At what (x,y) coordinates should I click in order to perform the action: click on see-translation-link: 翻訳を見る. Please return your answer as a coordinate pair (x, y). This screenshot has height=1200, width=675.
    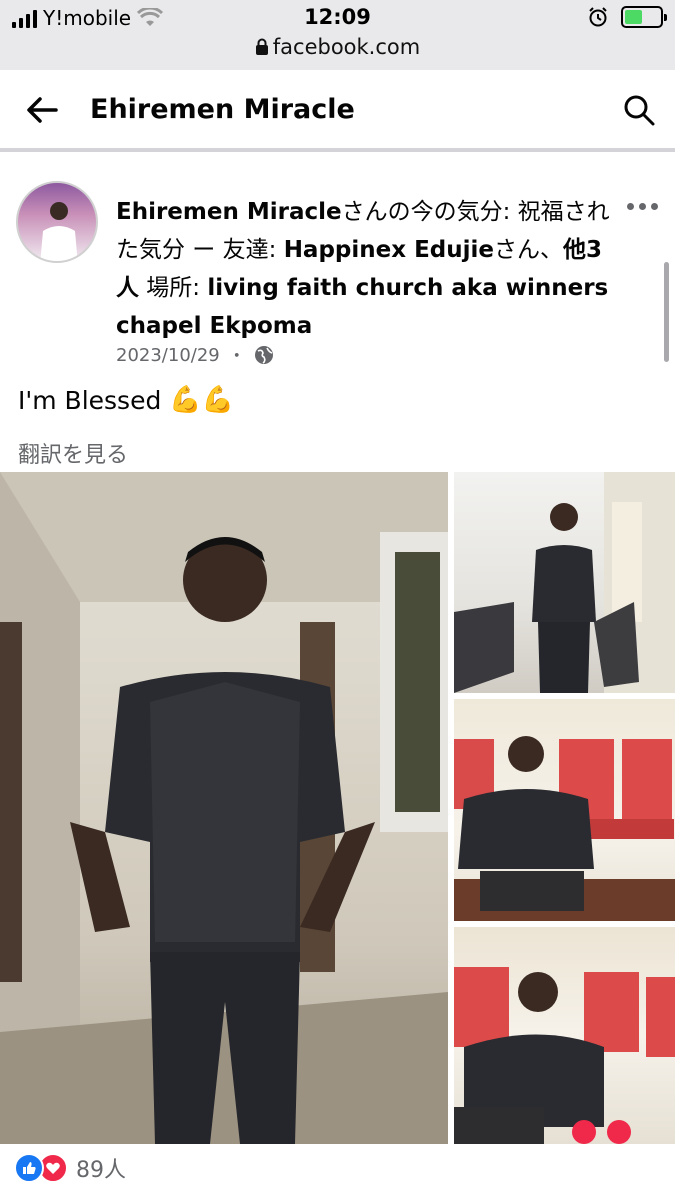
    Looking at the image, I should click on (73, 453).